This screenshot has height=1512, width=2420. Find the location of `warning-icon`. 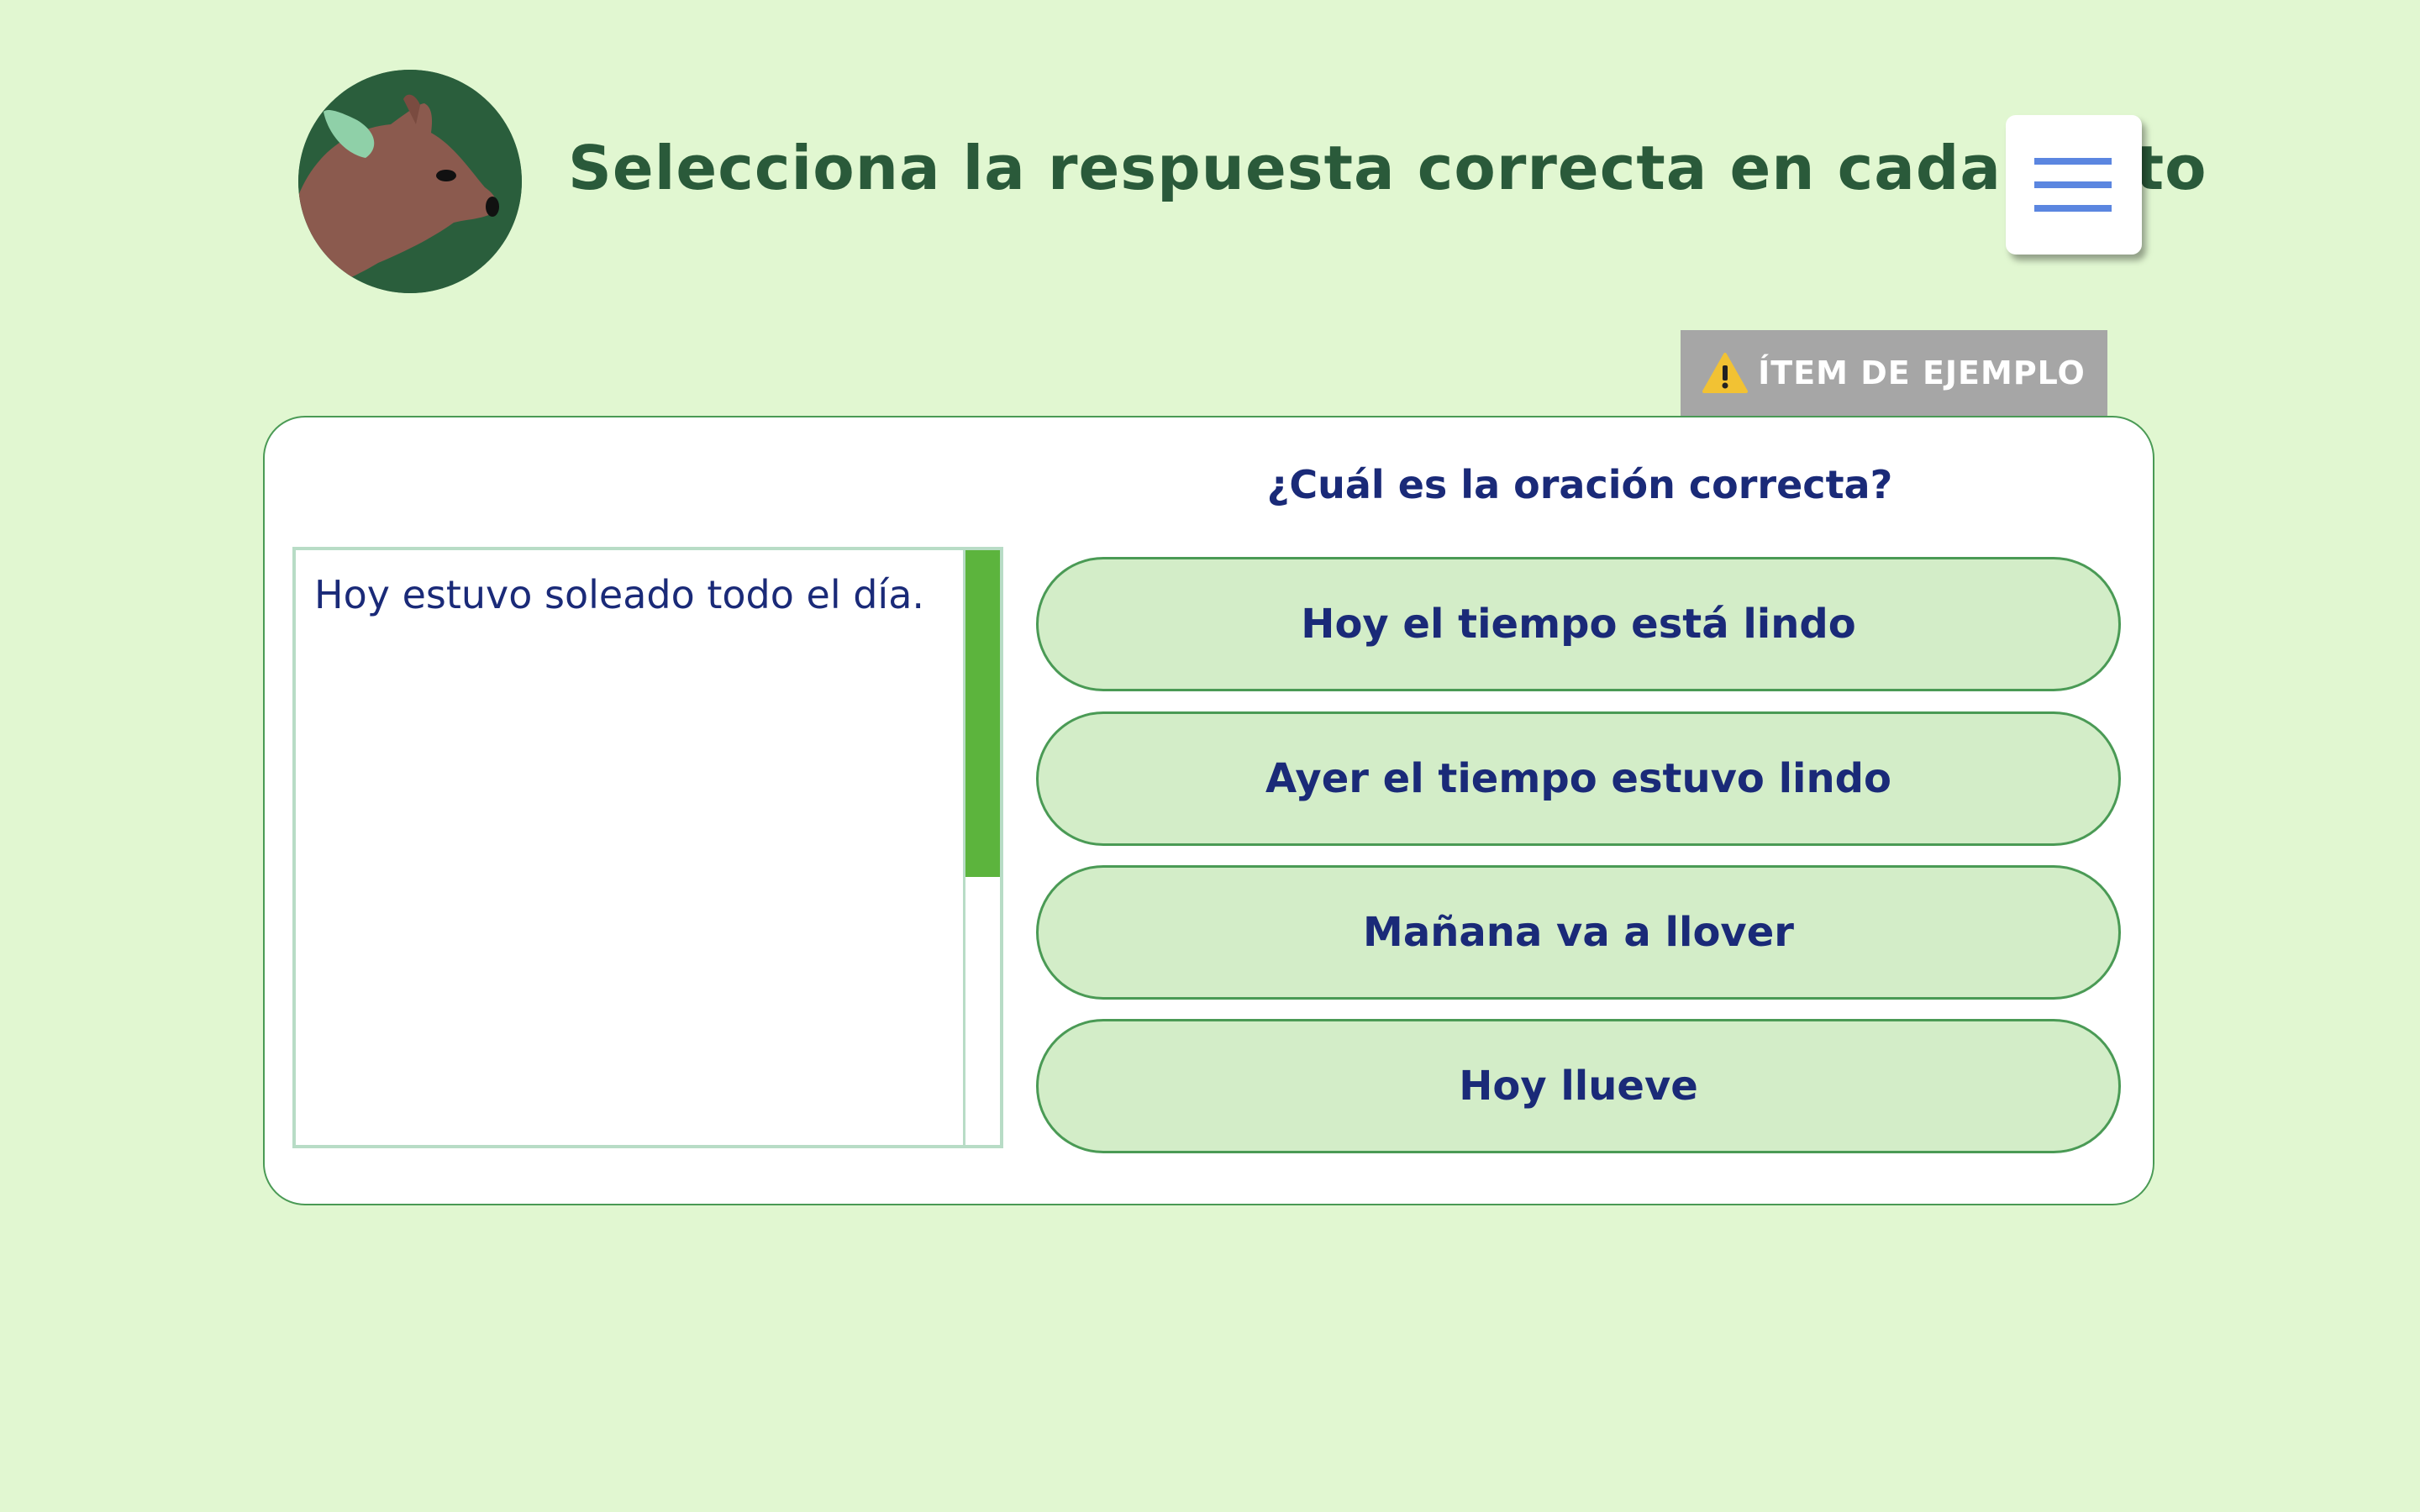

warning-icon is located at coordinates (1726, 373).